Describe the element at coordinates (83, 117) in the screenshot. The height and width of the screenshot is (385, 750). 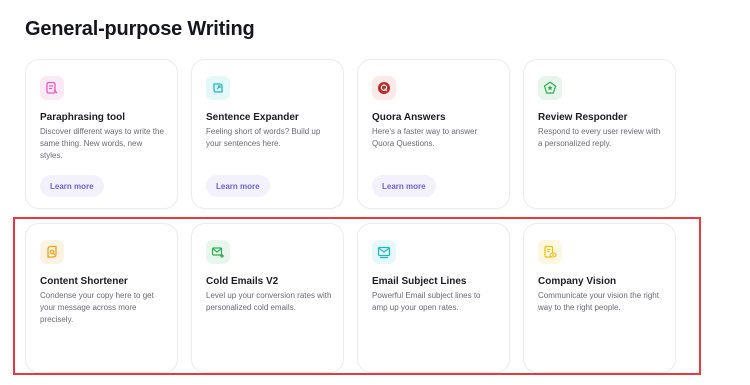
I see `card-title: Paraphrasing tool` at that location.